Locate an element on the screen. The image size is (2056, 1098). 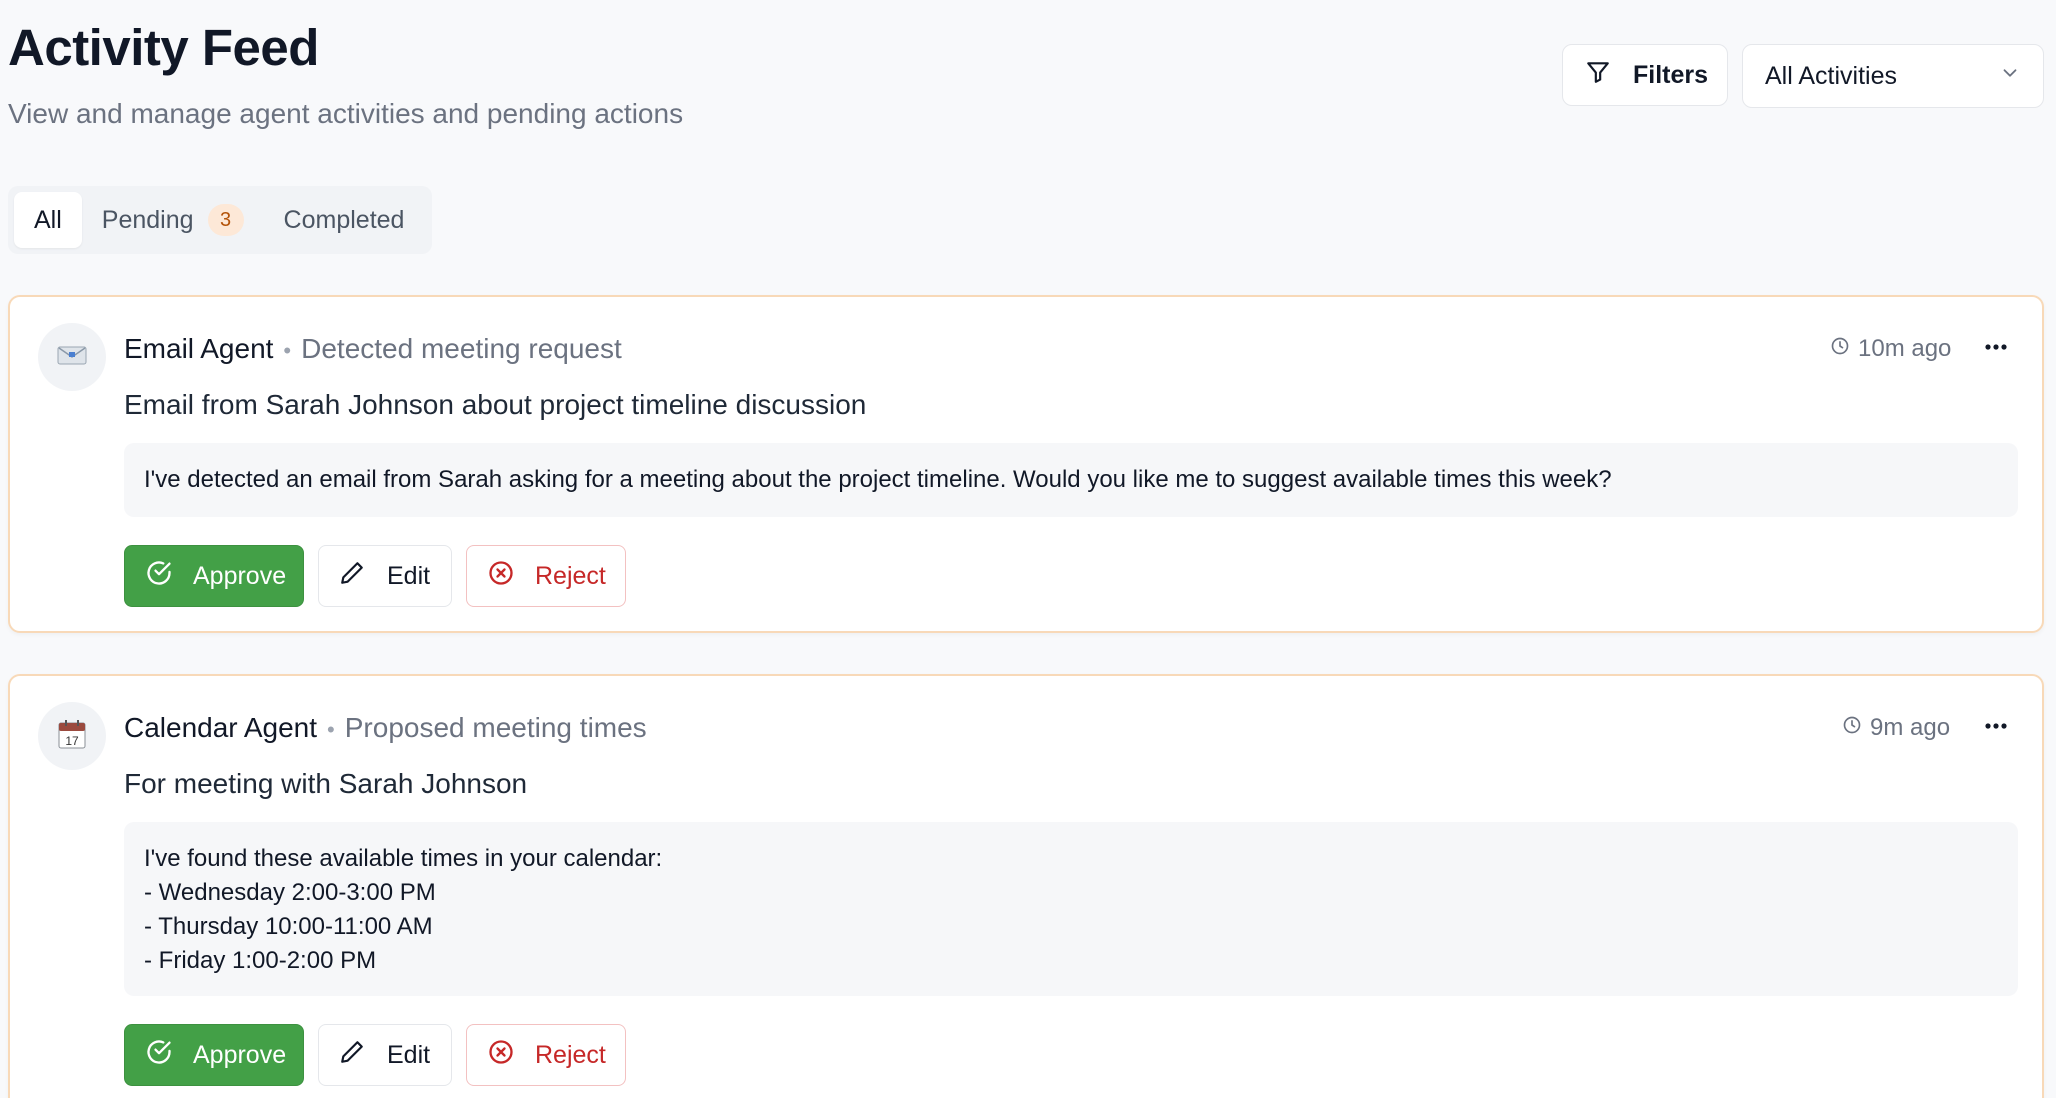
tab-all-label: All is located at coordinates (48, 219).